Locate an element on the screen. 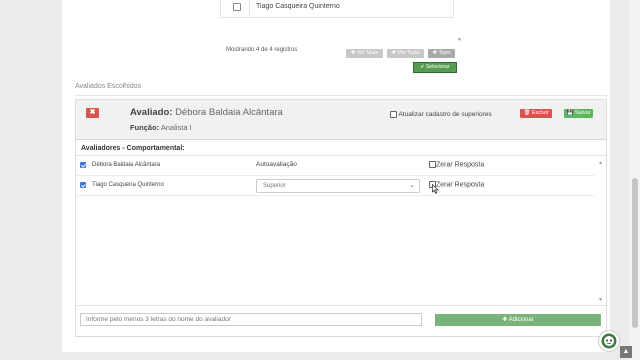 Image resolution: width=640 pixels, height=360 pixels. page-scroll-thumb is located at coordinates (635, 253).